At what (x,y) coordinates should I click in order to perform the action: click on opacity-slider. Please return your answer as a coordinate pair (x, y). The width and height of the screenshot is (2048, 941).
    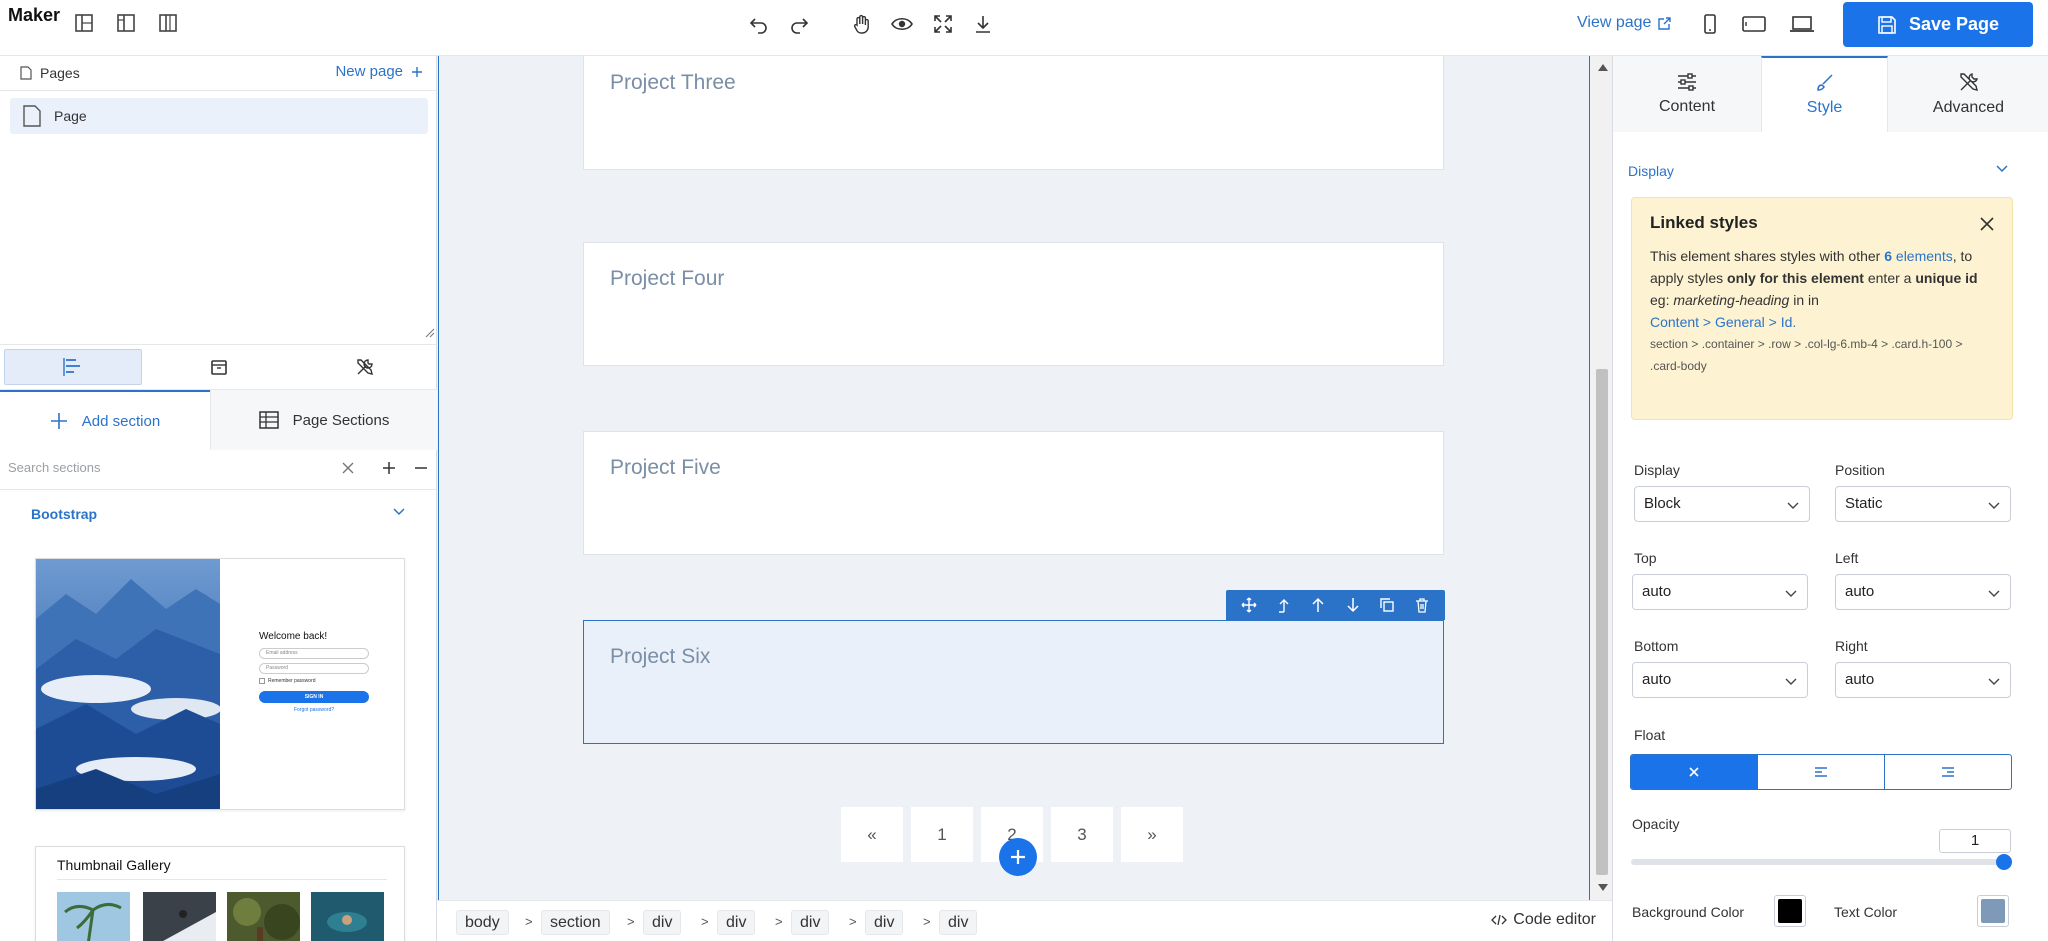
    Looking at the image, I should click on (1817, 862).